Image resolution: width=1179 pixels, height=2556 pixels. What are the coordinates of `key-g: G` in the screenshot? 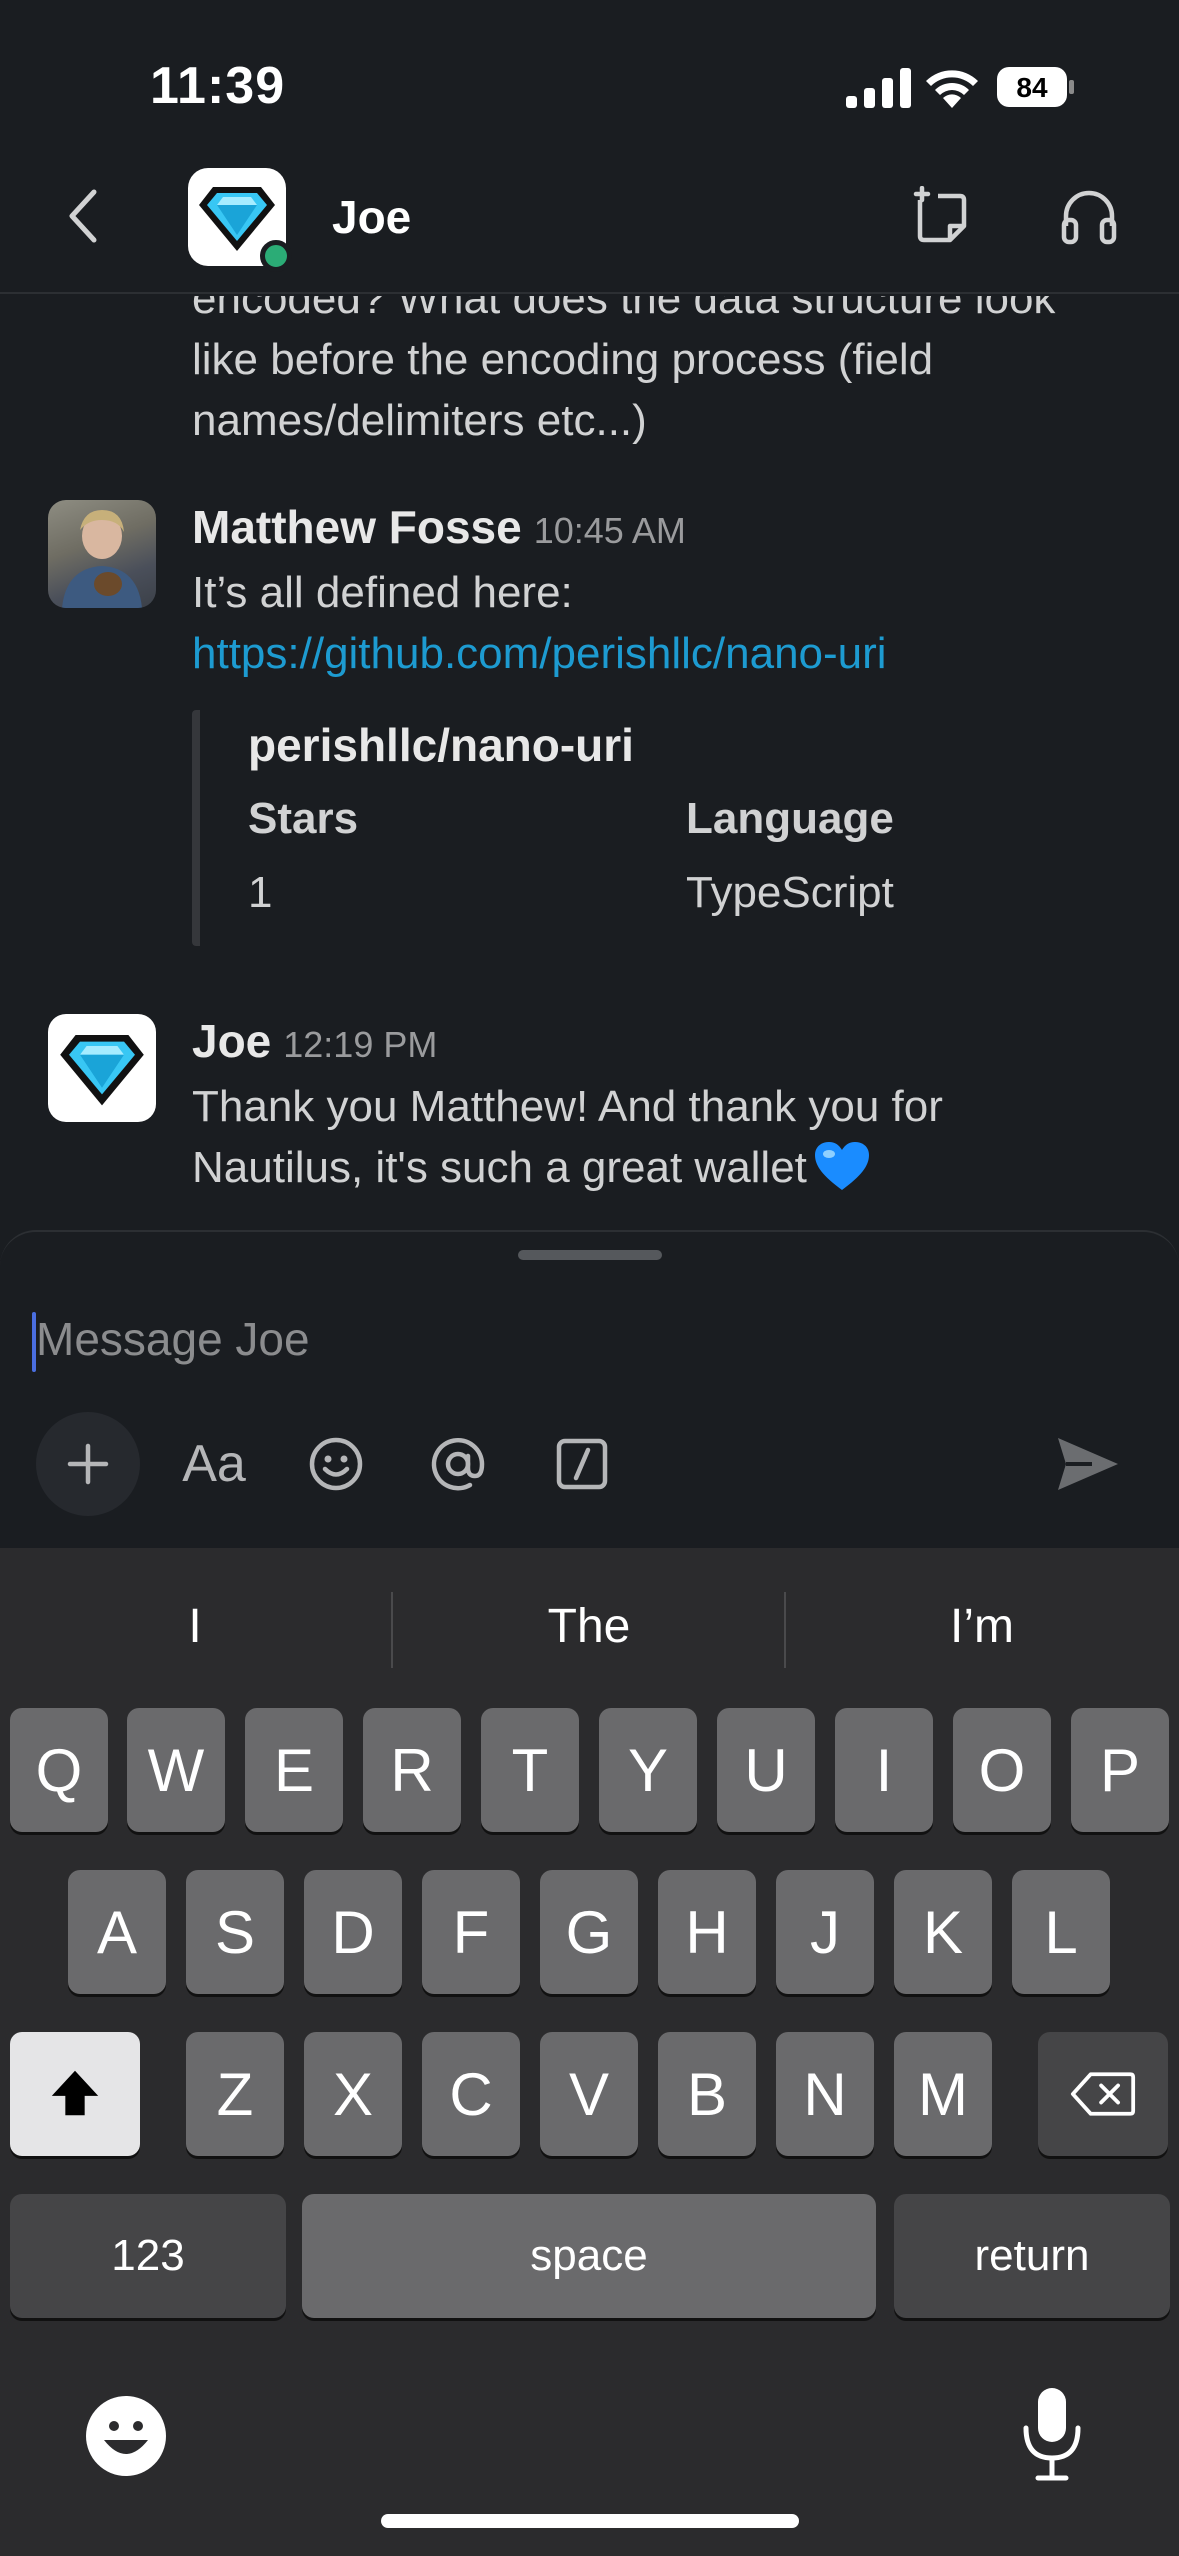 It's located at (589, 1932).